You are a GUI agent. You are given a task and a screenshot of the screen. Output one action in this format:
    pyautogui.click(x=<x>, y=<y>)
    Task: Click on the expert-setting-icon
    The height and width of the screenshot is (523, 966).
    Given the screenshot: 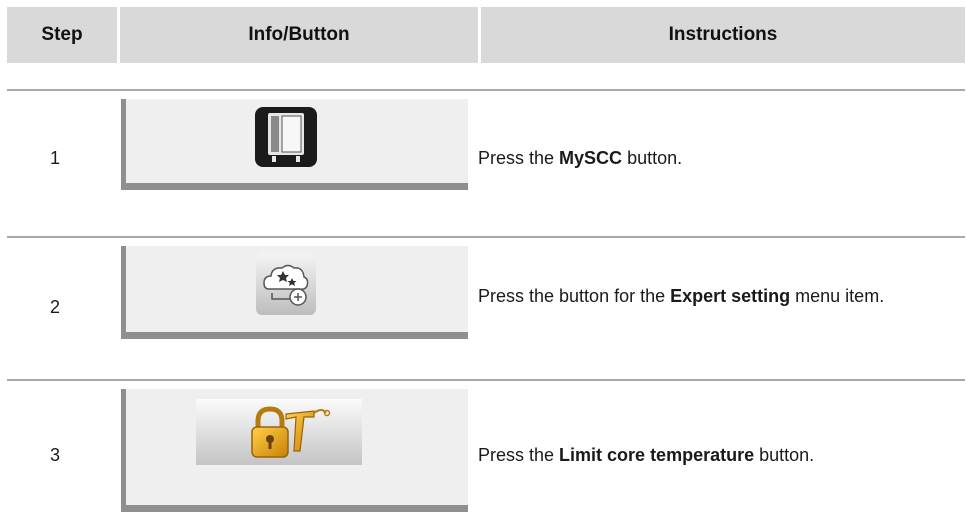 What is the action you would take?
    pyautogui.click(x=286, y=286)
    